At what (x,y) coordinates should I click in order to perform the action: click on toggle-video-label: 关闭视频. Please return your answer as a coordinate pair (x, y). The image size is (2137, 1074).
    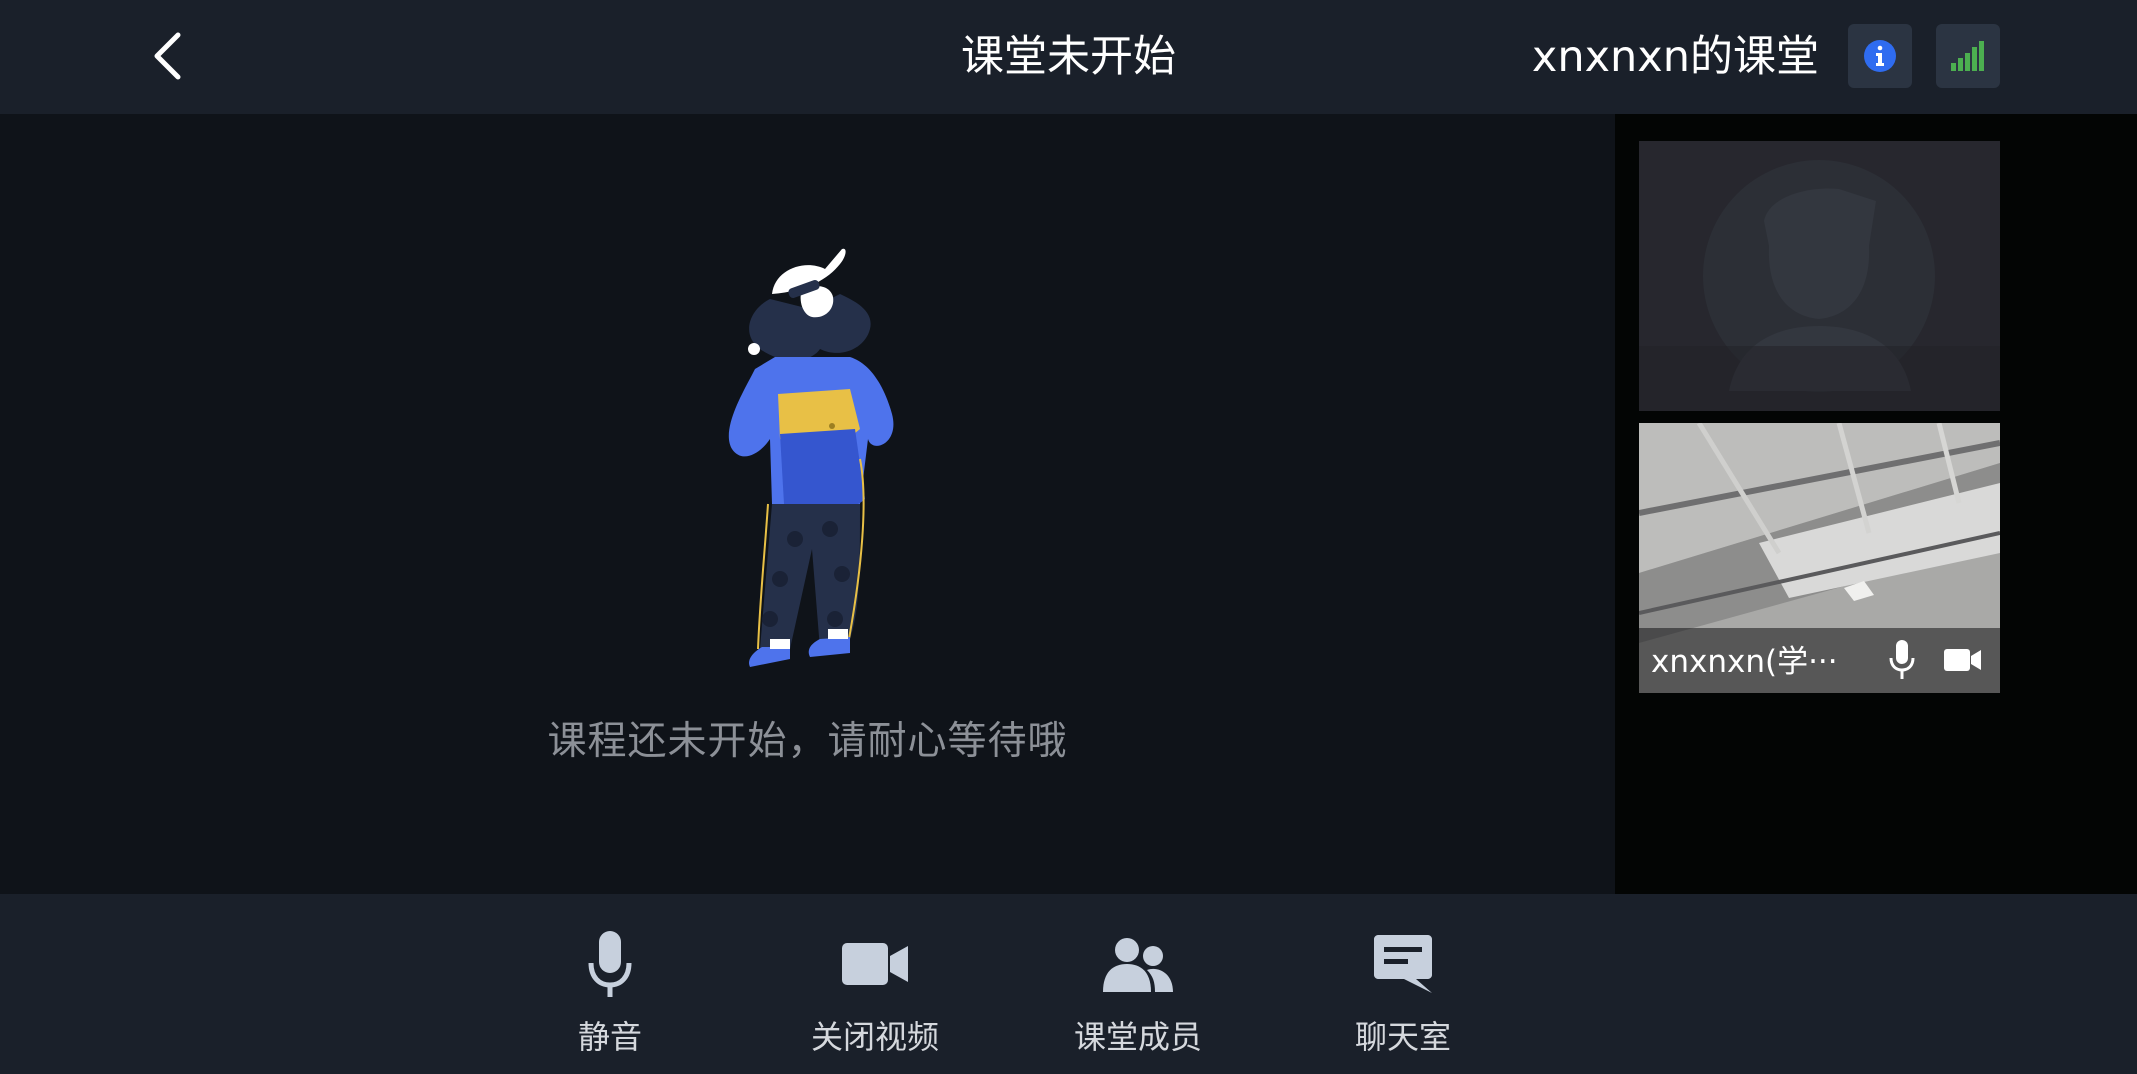
    Looking at the image, I should click on (874, 1037).